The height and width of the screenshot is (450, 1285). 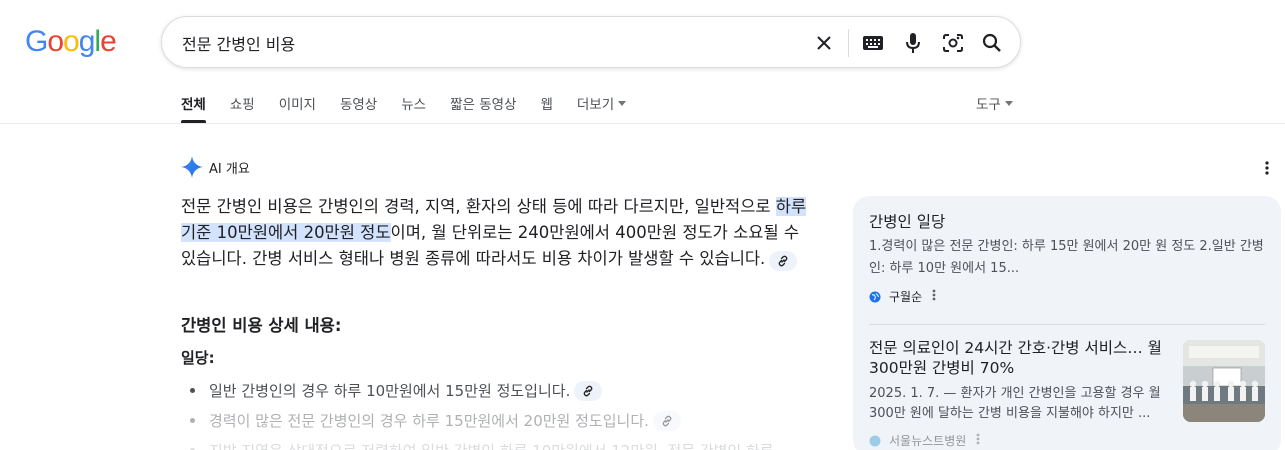 What do you see at coordinates (873, 43) in the screenshot?
I see `keyboard-icon` at bounding box center [873, 43].